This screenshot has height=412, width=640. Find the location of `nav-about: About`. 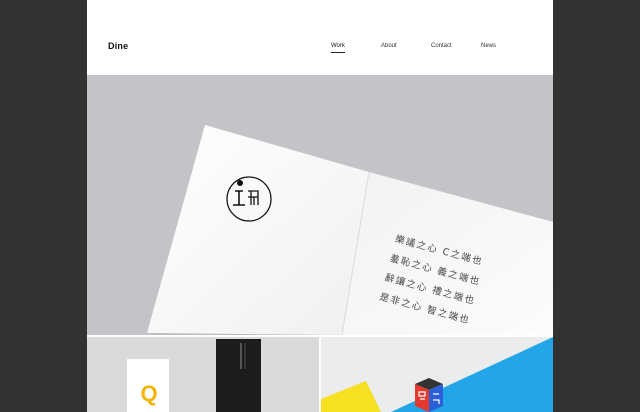

nav-about: About is located at coordinates (389, 46).